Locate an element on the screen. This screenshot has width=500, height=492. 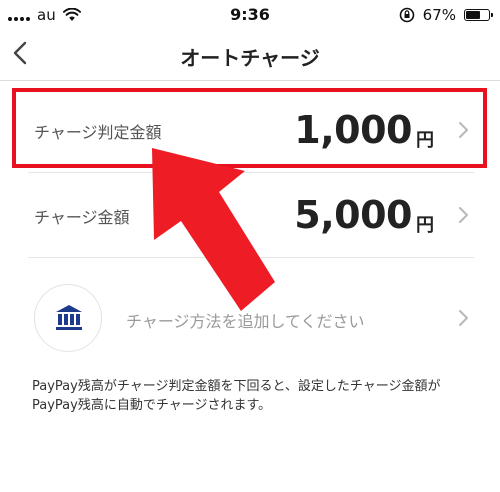
page-title: オートチャージ is located at coordinates (250, 58).